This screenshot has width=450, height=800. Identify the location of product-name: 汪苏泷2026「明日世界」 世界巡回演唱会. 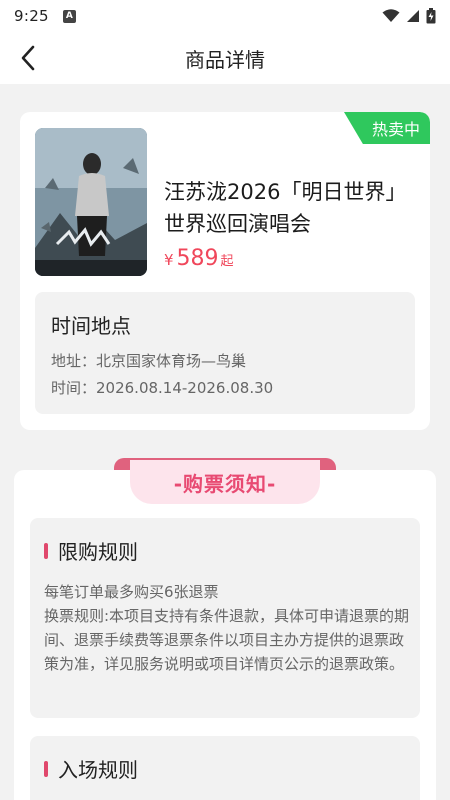
(294, 208).